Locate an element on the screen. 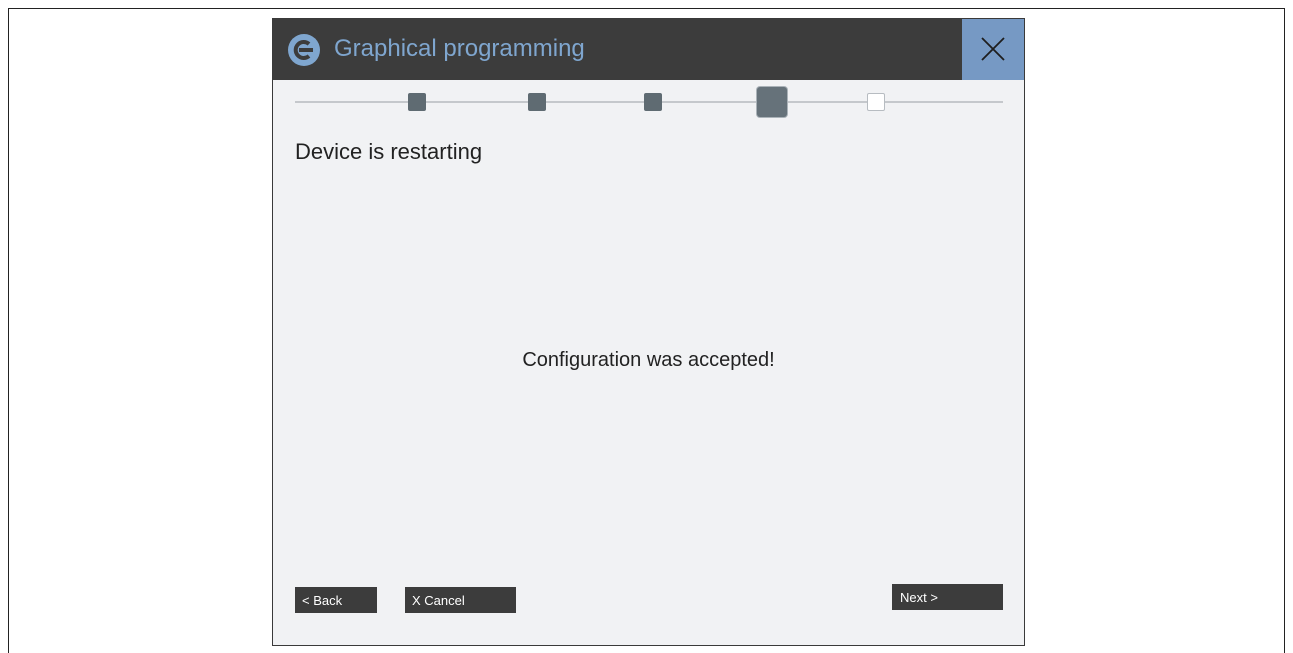 Image resolution: width=1293 pixels, height=653 pixels. app-logo-icon is located at coordinates (304, 50).